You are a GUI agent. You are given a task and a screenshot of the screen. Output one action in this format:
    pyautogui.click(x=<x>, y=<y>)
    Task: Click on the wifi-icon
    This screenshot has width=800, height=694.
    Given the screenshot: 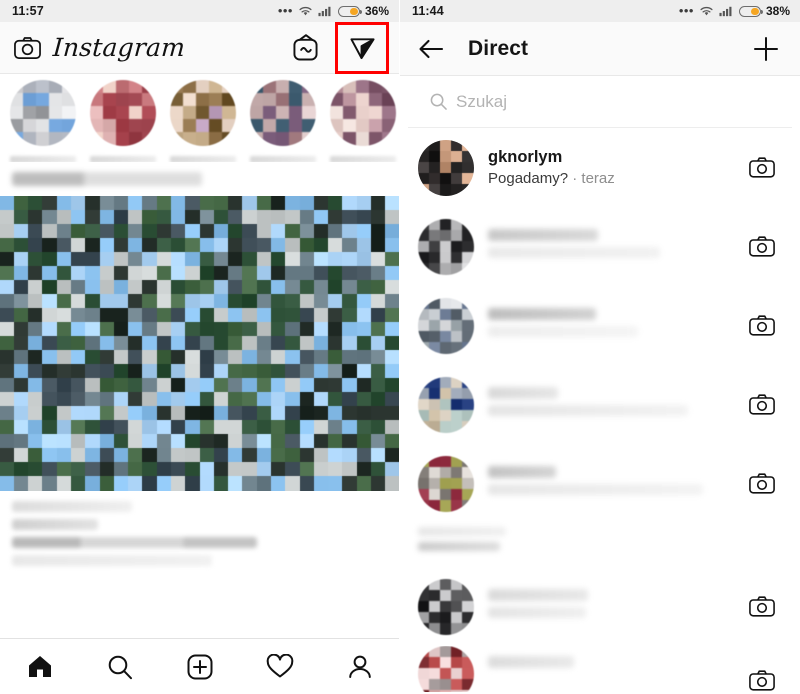 What is the action you would take?
    pyautogui.click(x=706, y=11)
    